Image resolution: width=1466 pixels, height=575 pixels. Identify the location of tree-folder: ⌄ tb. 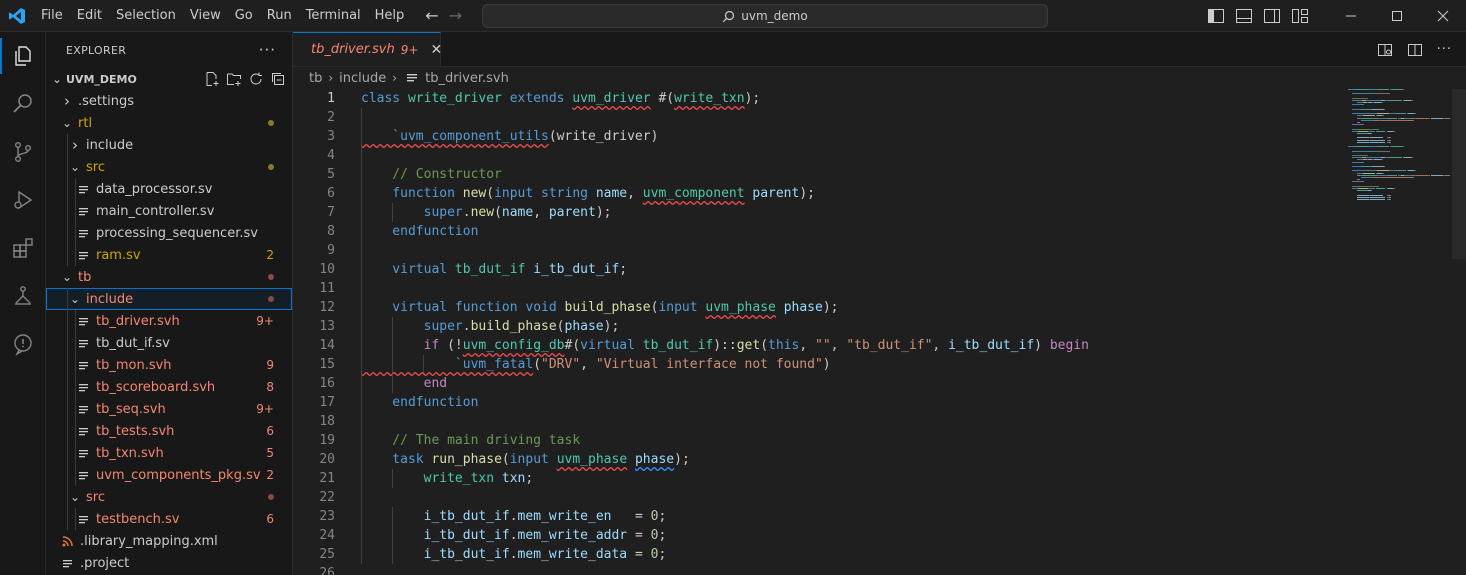
(169, 277).